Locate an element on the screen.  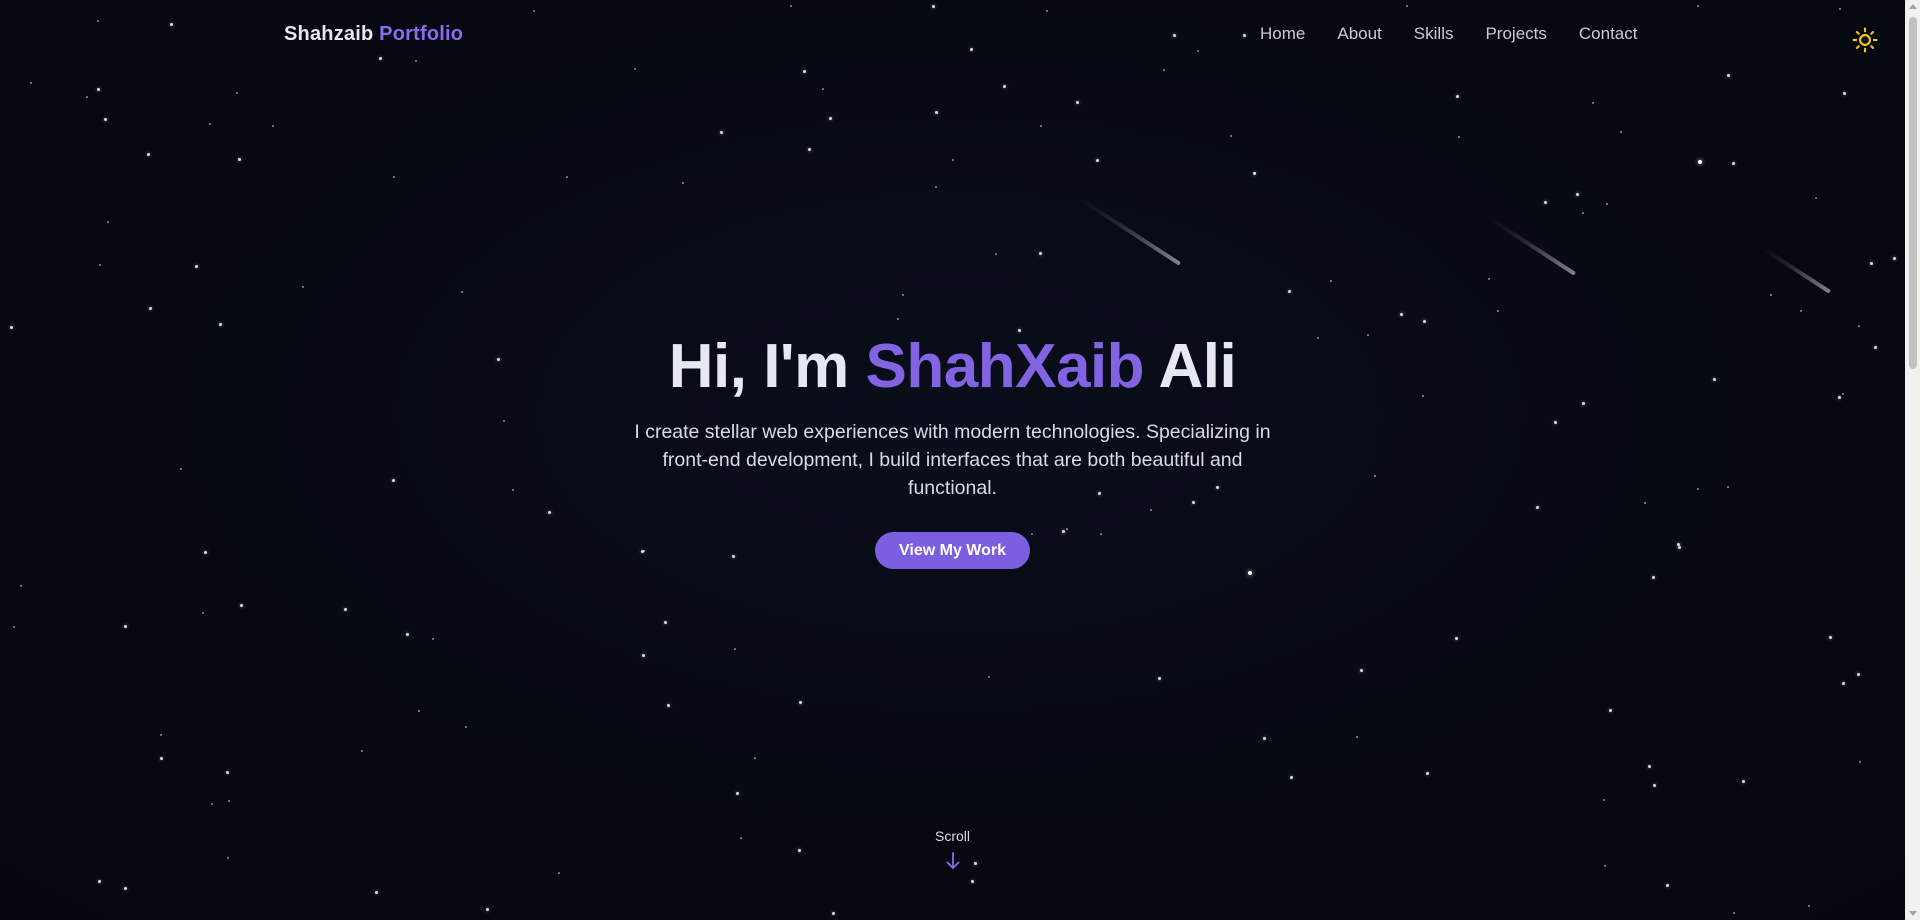
scroll-indicator: Scroll is located at coordinates (952, 849).